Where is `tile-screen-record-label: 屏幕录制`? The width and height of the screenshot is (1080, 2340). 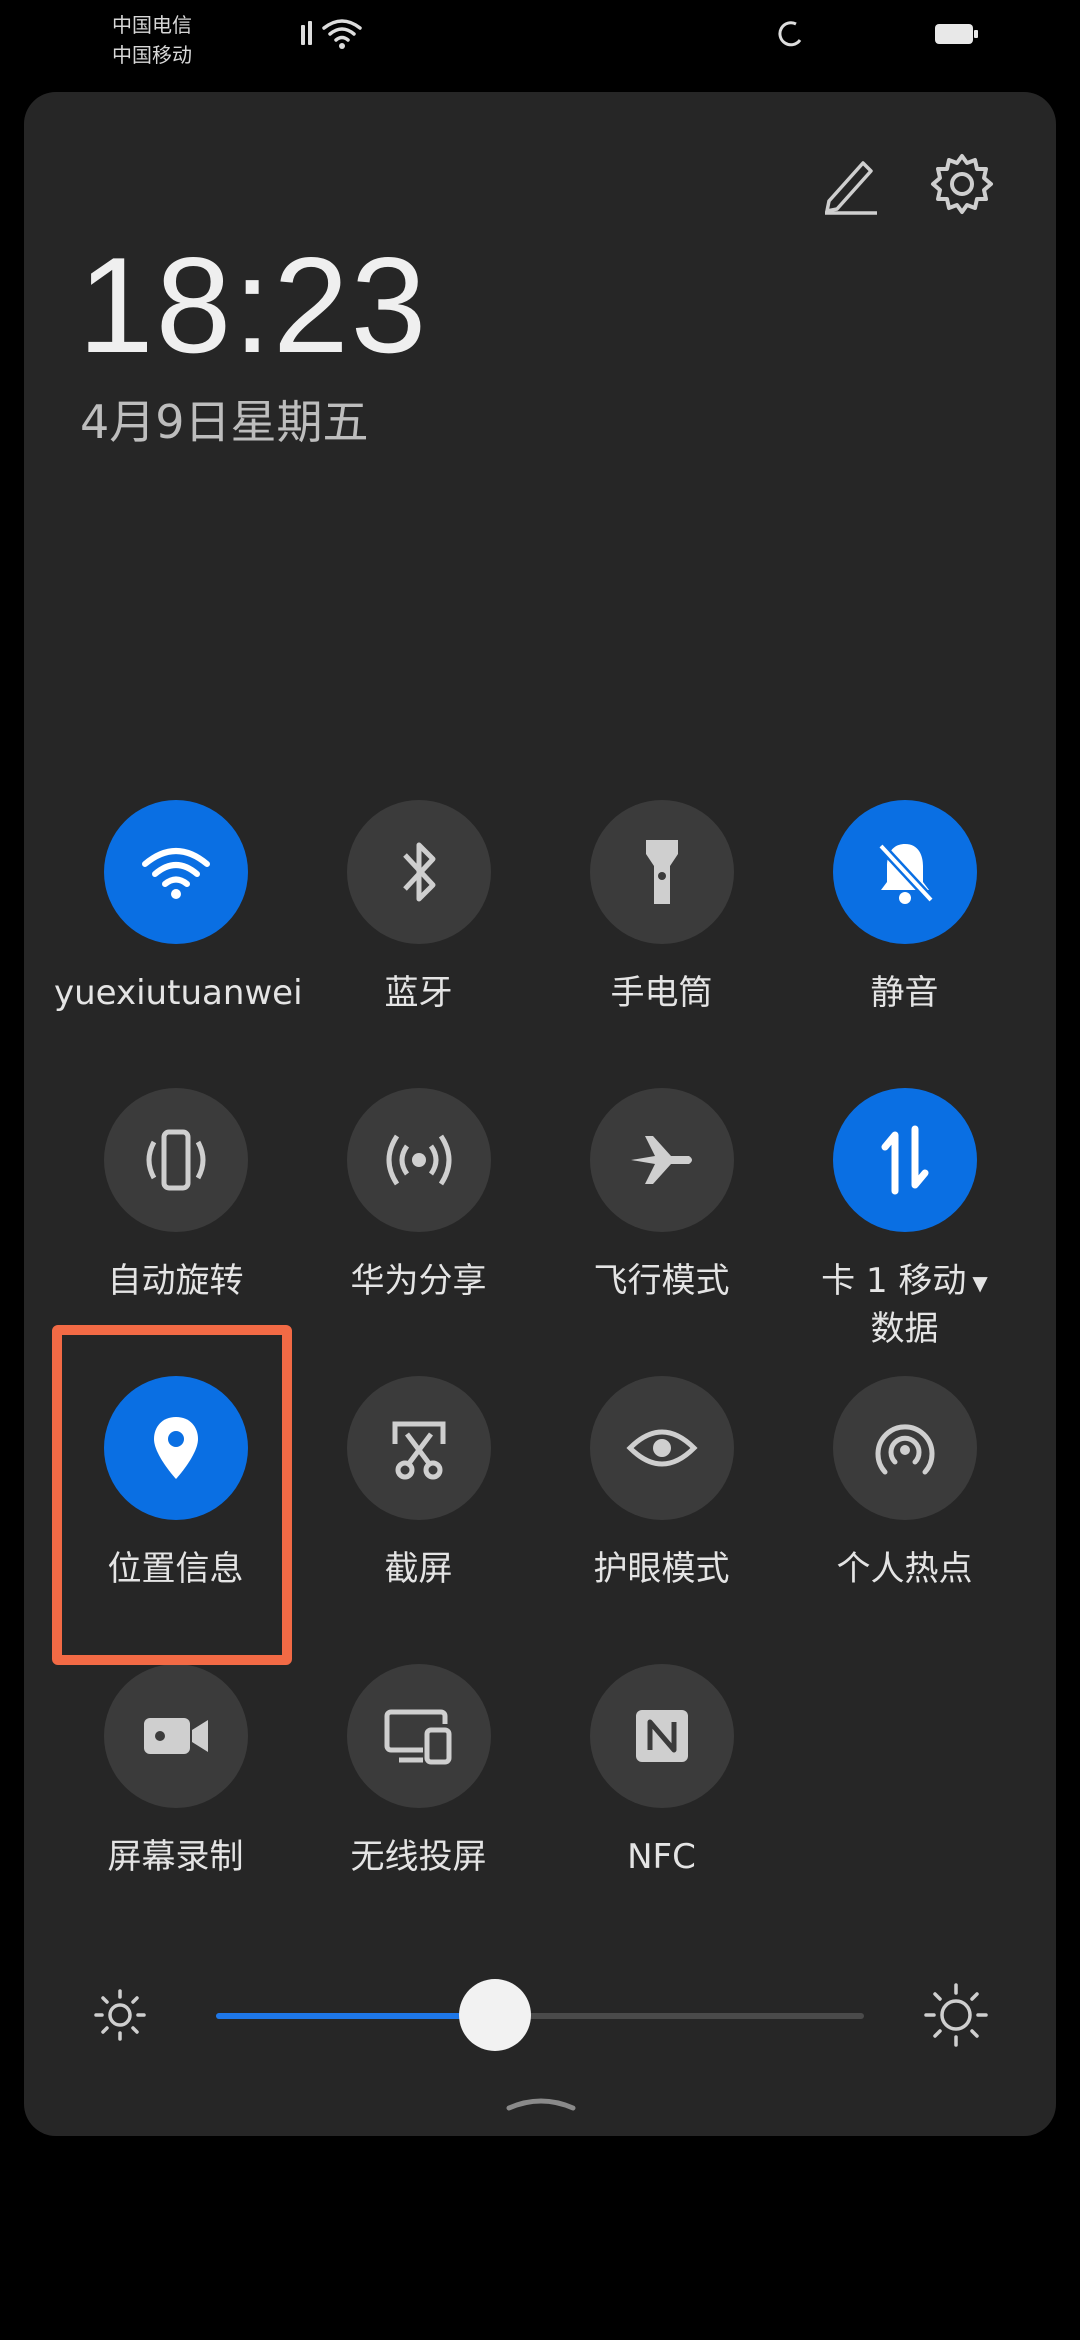 tile-screen-record-label: 屏幕录制 is located at coordinates (175, 1857).